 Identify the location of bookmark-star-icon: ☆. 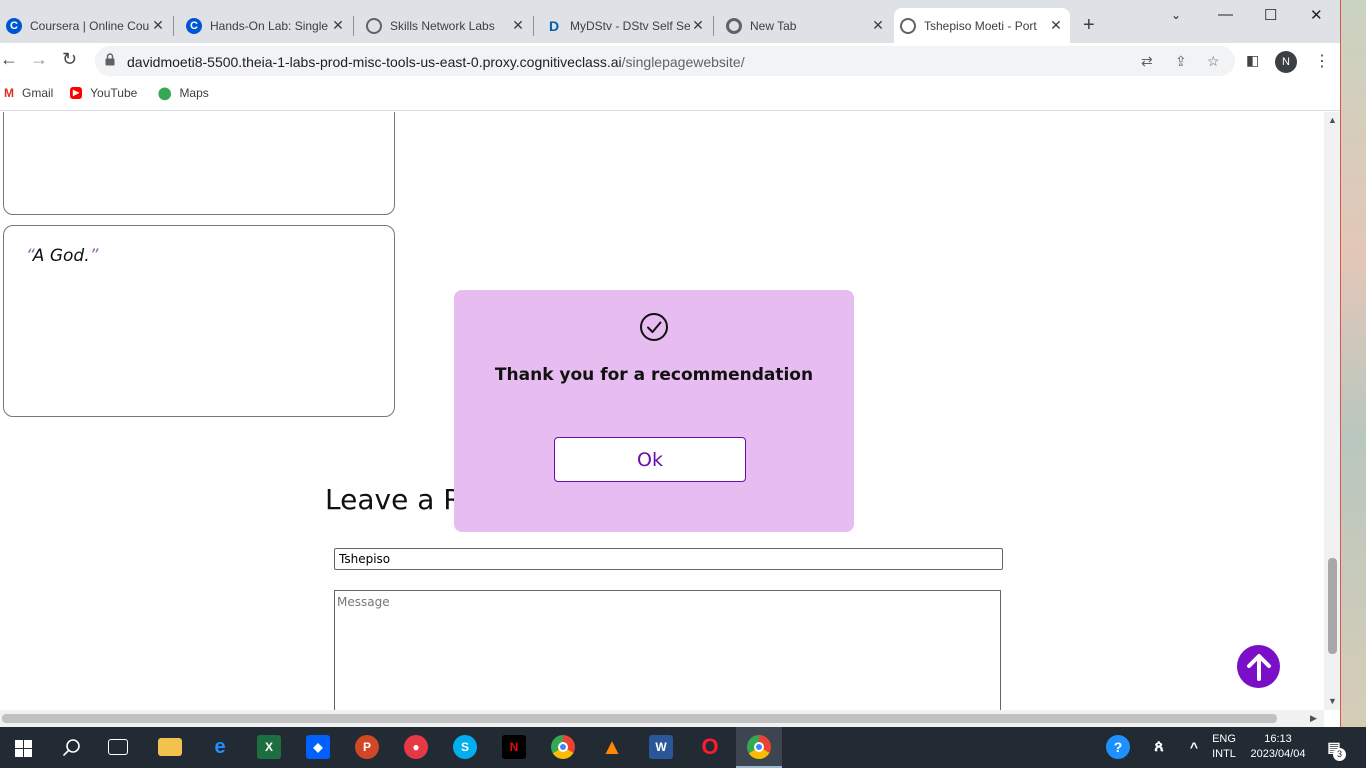
(1213, 61).